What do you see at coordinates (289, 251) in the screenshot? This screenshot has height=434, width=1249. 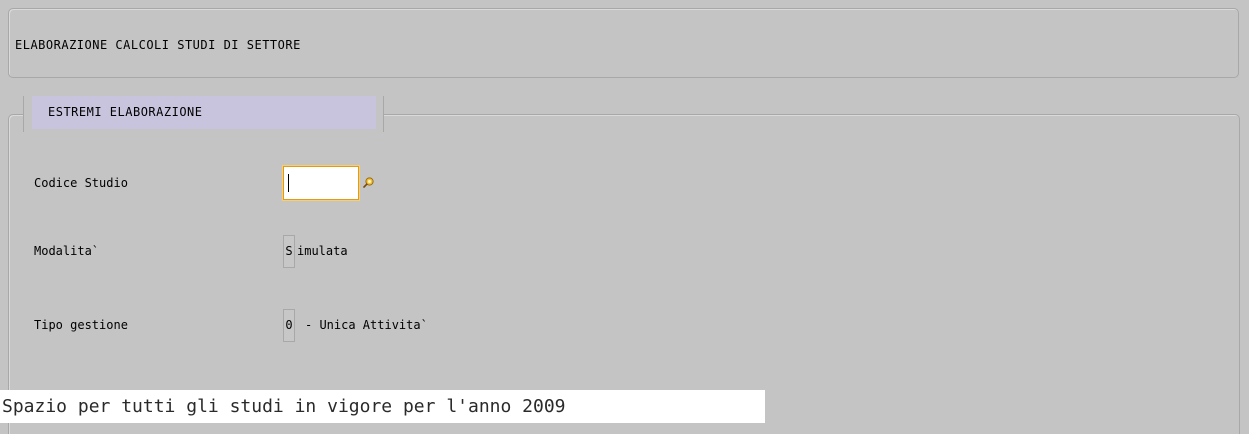 I see `modalita-code-field: S` at bounding box center [289, 251].